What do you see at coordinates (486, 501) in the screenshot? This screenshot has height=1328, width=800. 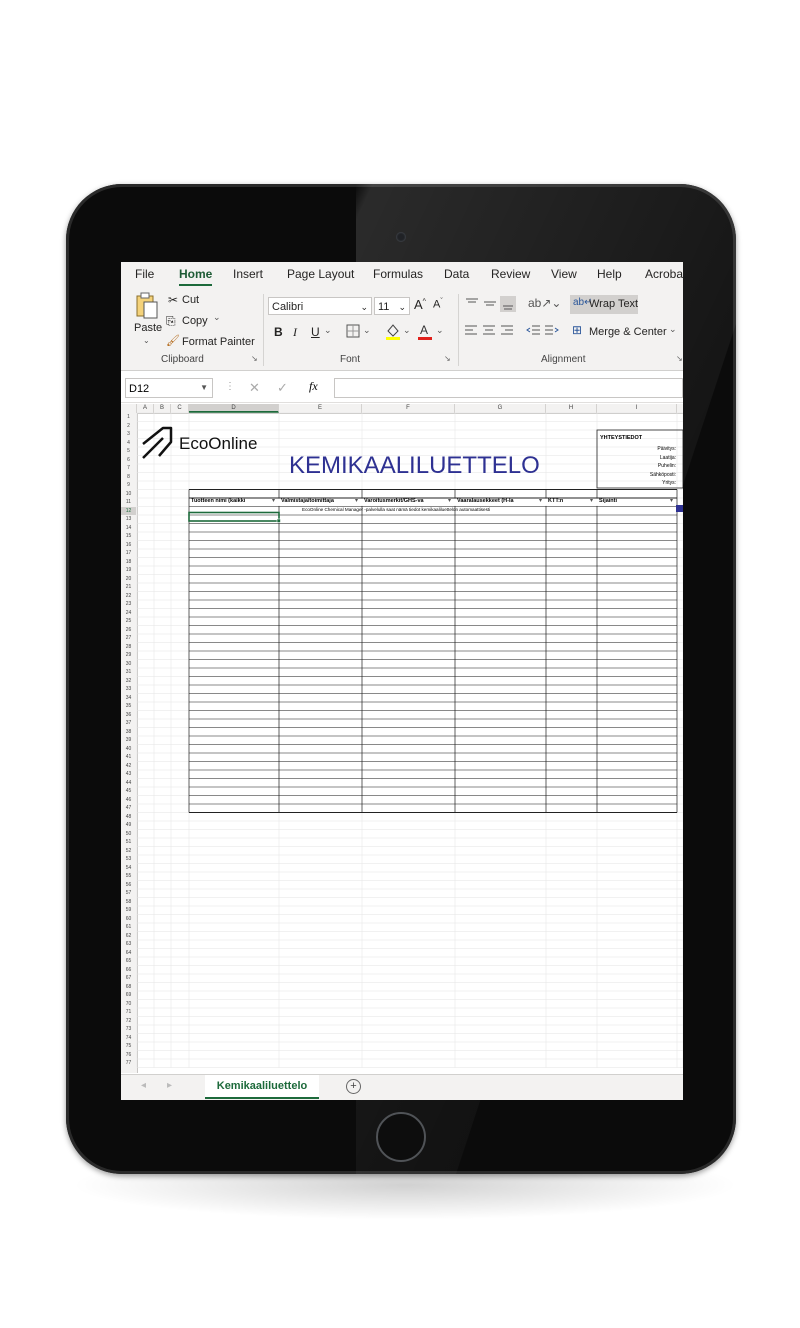 I see `header-h-statements: Vaaralausekkeet (H-la` at bounding box center [486, 501].